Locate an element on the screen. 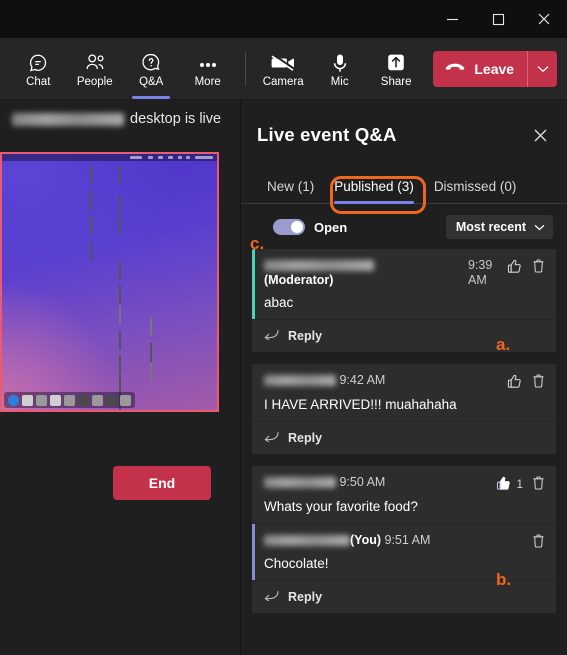 This screenshot has width=567, height=655. leave-dropdown-button is located at coordinates (542, 69).